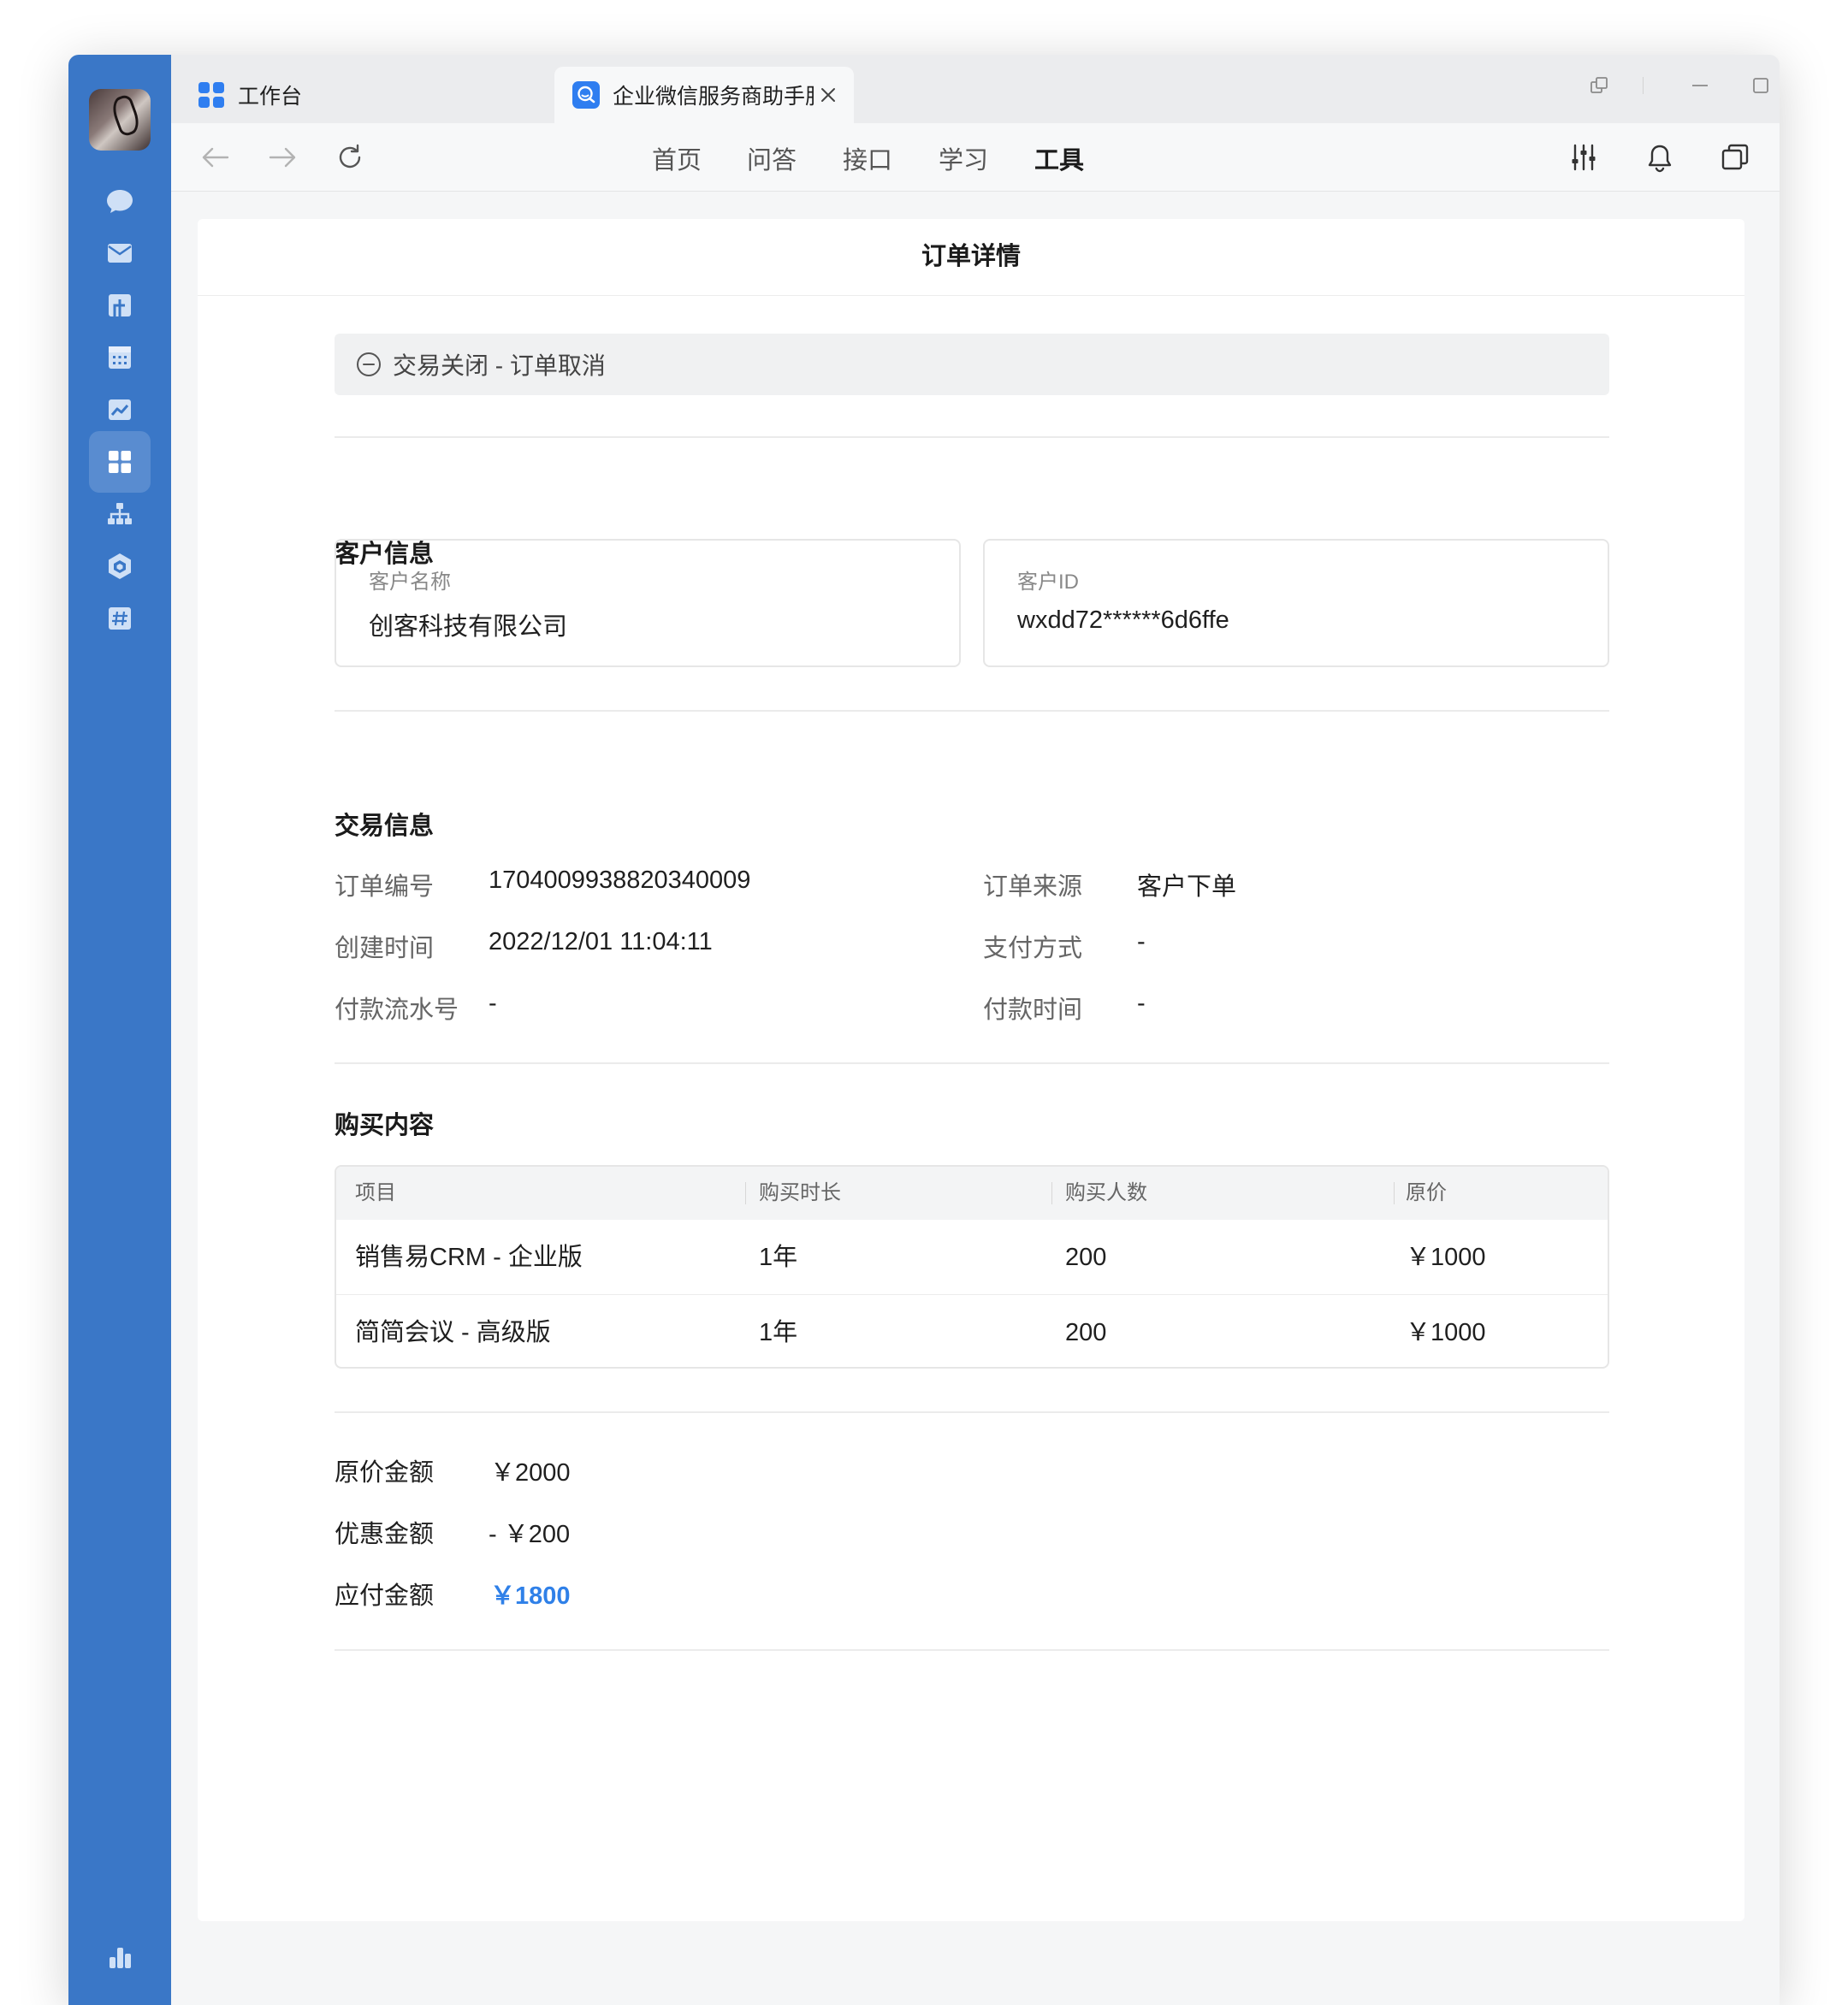 The height and width of the screenshot is (2005, 1848). What do you see at coordinates (1187, 887) in the screenshot?
I see `field-value: 客户下单` at bounding box center [1187, 887].